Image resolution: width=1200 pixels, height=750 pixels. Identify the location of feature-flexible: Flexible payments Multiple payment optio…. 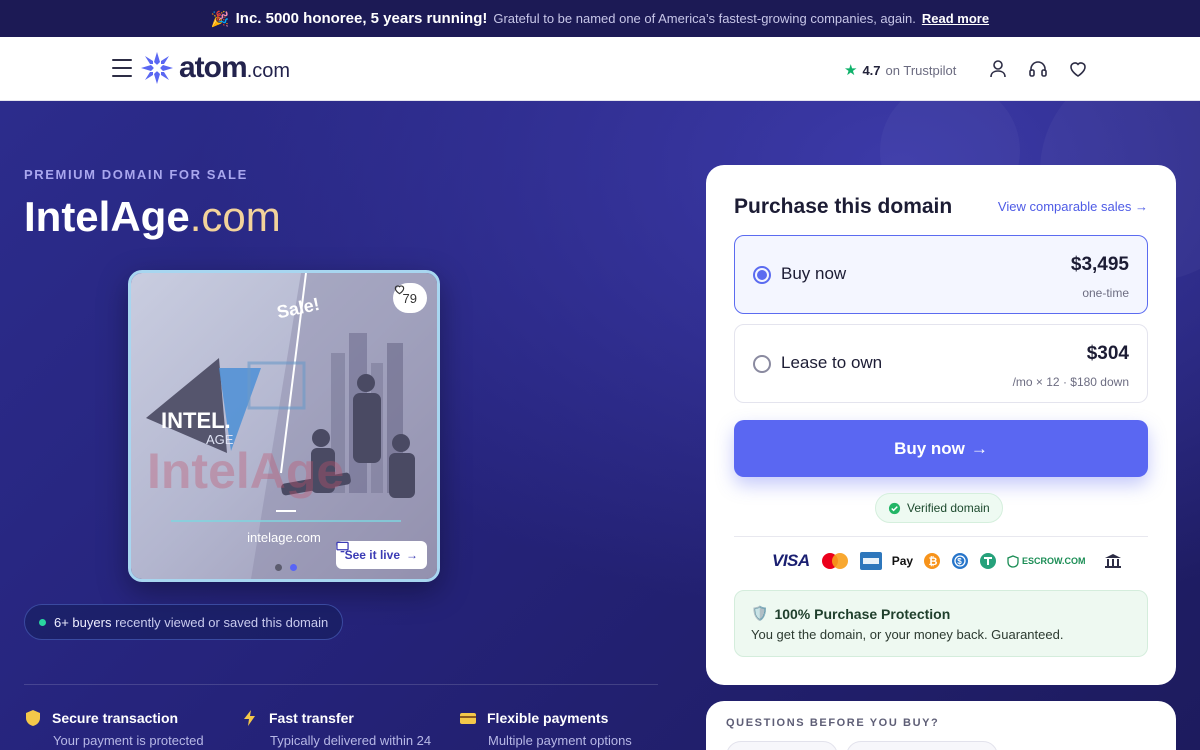
(545, 728).